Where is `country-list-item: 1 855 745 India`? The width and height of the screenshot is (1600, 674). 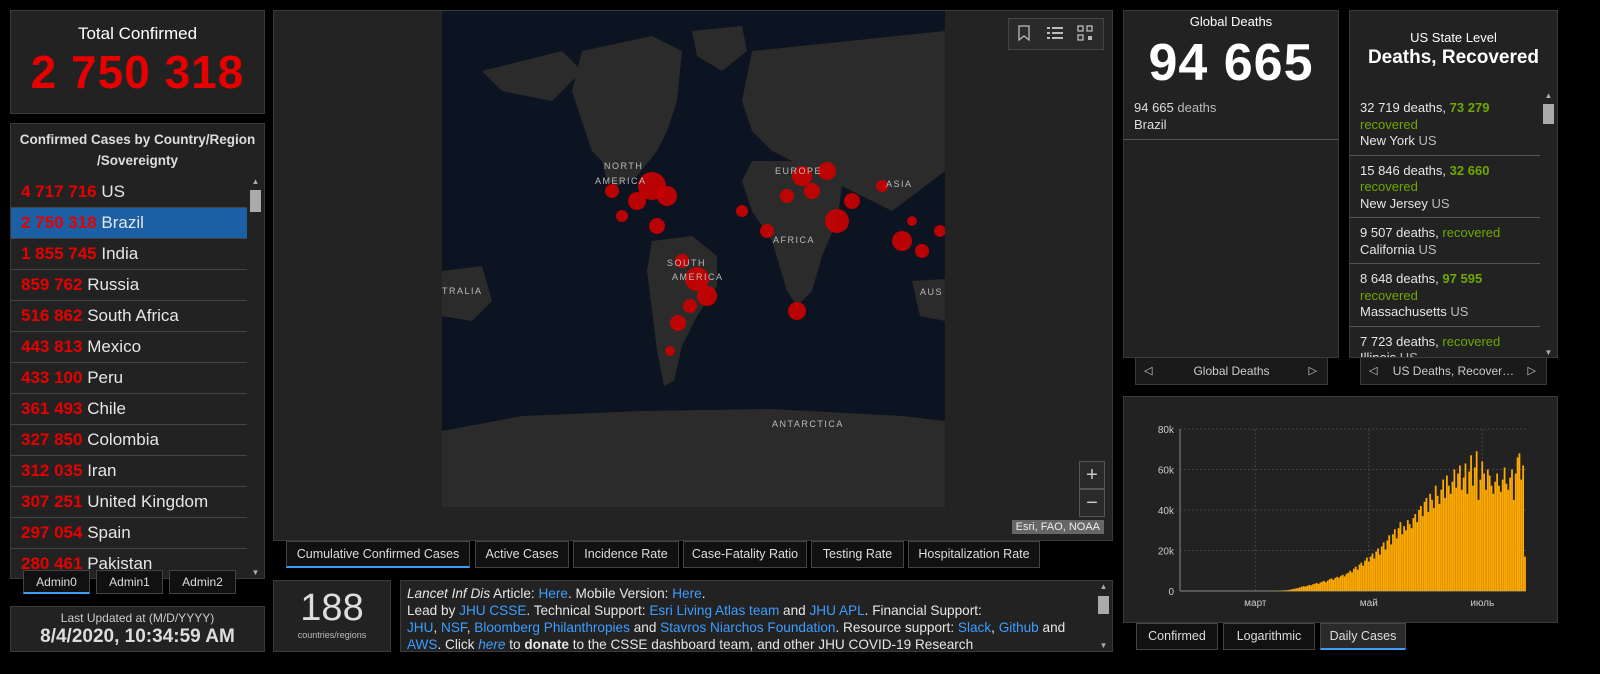 country-list-item: 1 855 745 India is located at coordinates (129, 254).